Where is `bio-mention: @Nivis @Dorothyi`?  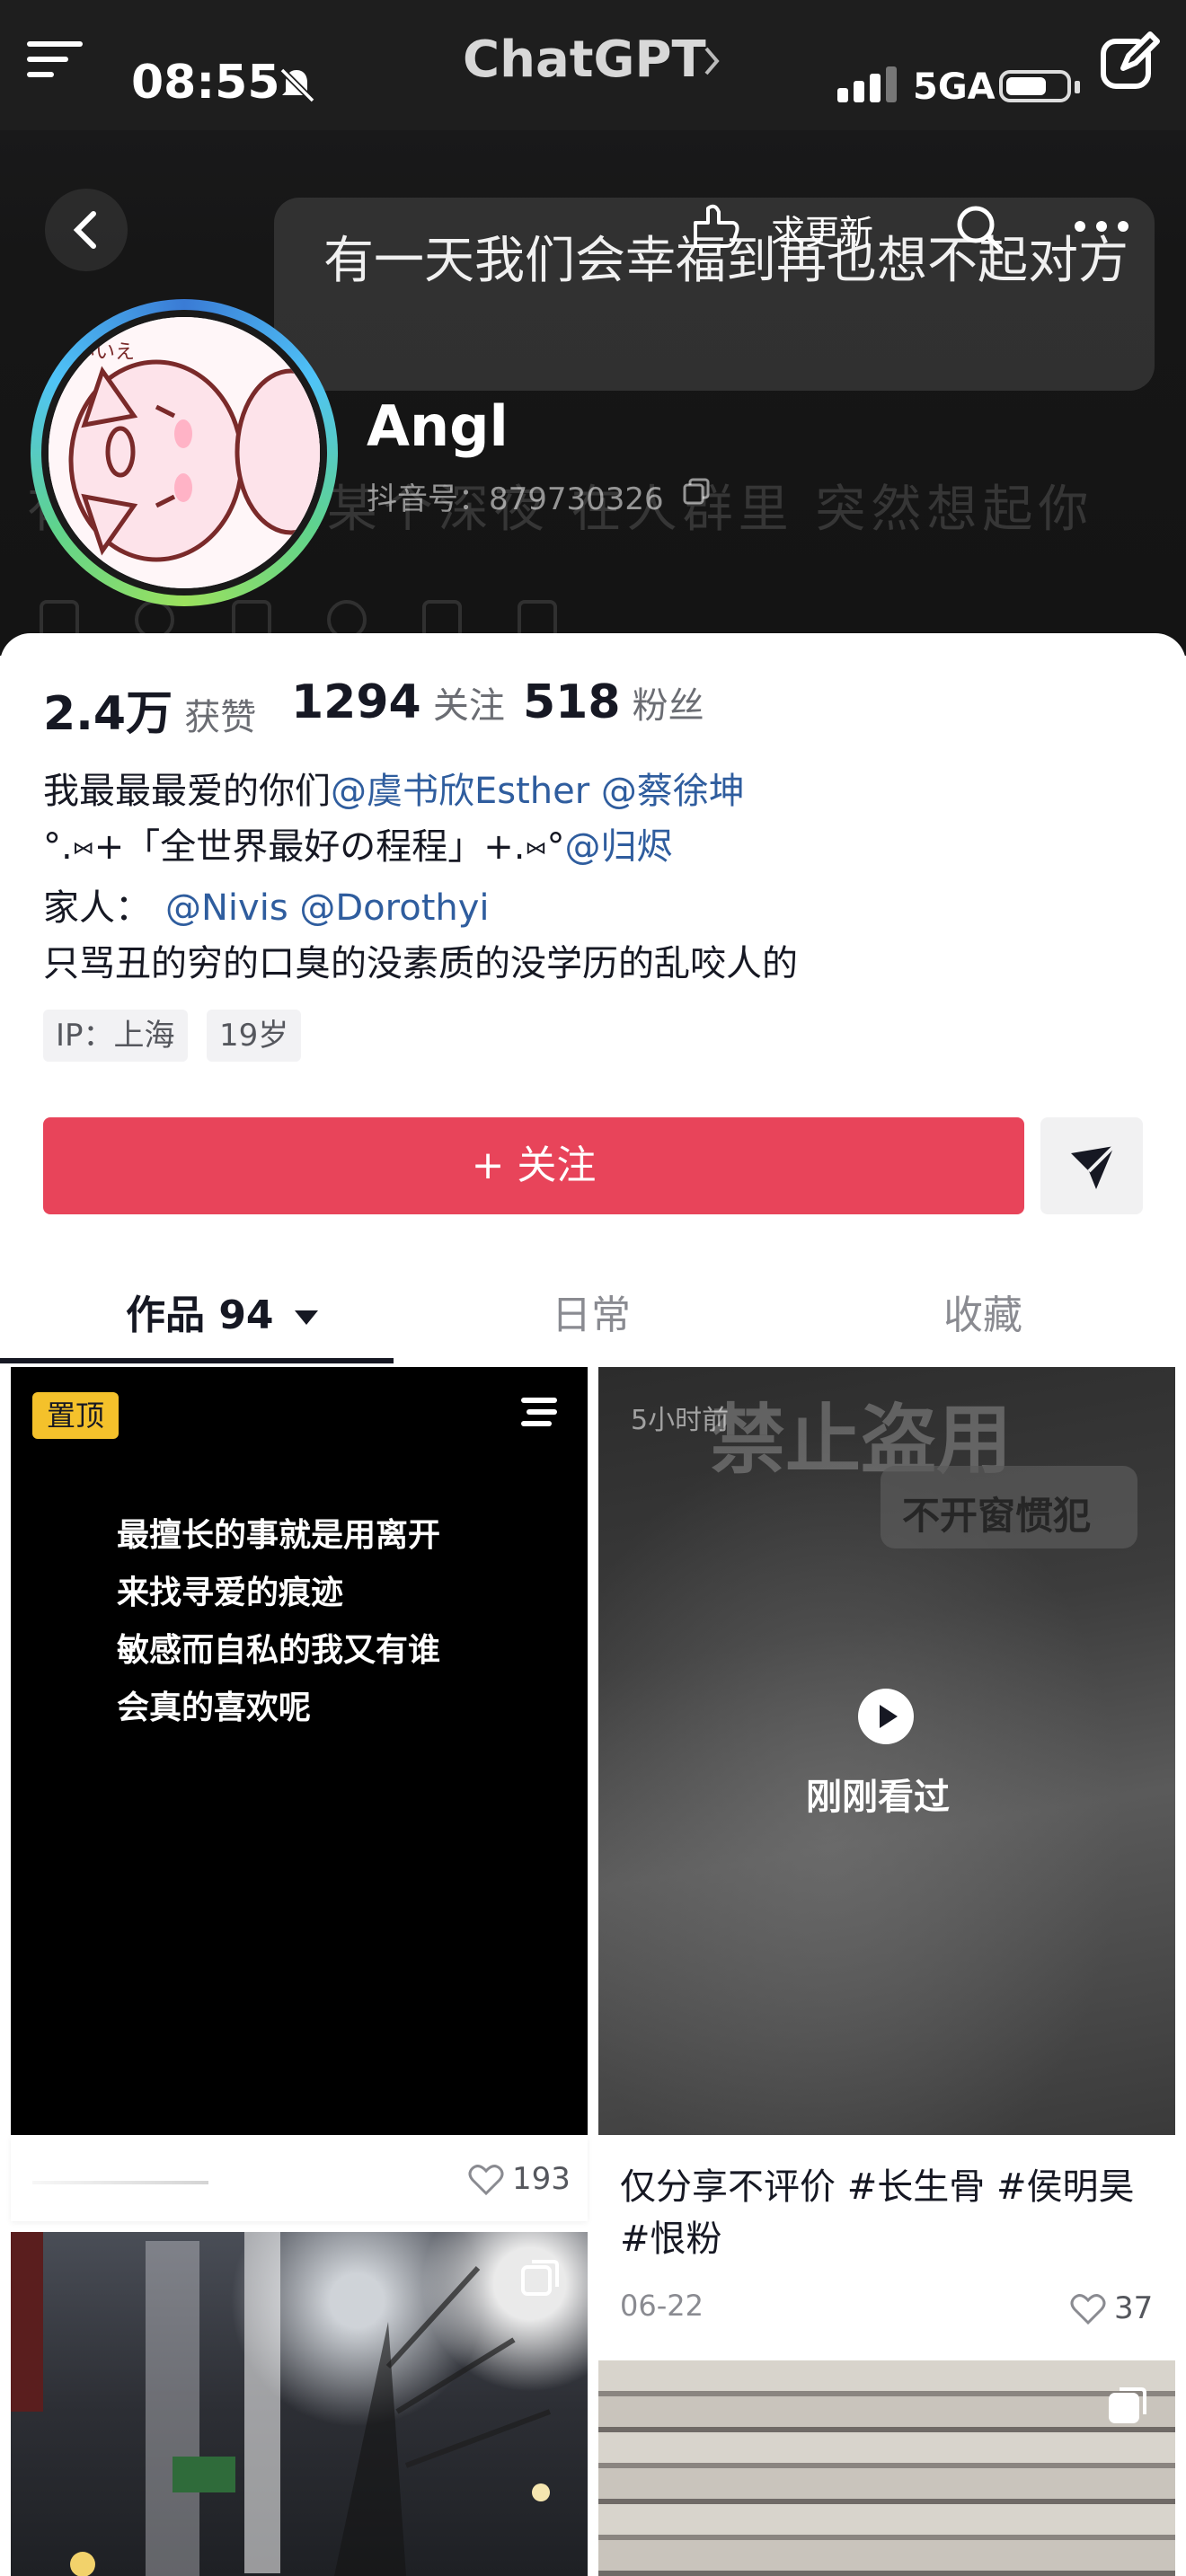
bio-mention: @Nivis @Dorothyi is located at coordinates (327, 908).